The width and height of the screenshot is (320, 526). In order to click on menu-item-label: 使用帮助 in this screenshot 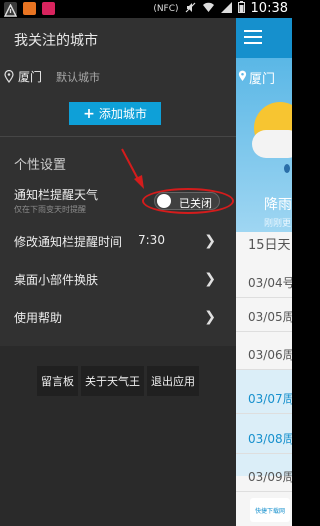, I will do `click(38, 318)`.